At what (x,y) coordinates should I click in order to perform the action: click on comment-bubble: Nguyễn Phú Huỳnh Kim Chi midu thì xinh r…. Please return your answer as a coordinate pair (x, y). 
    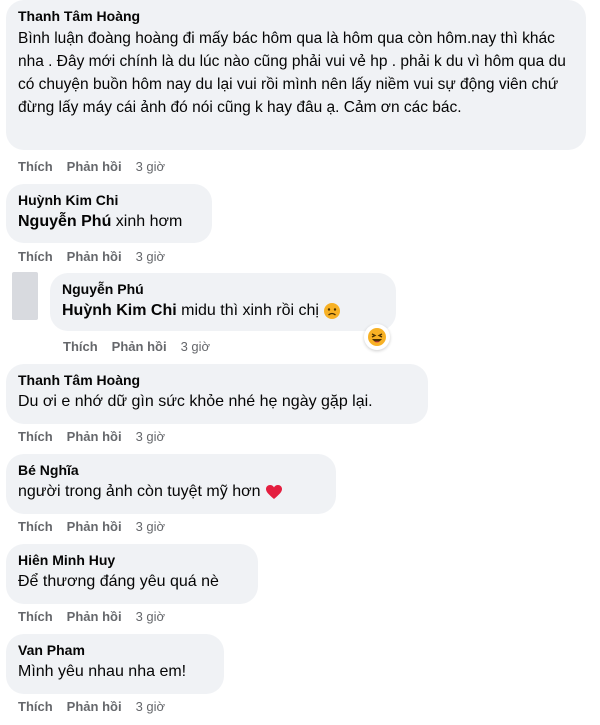
    Looking at the image, I should click on (223, 302).